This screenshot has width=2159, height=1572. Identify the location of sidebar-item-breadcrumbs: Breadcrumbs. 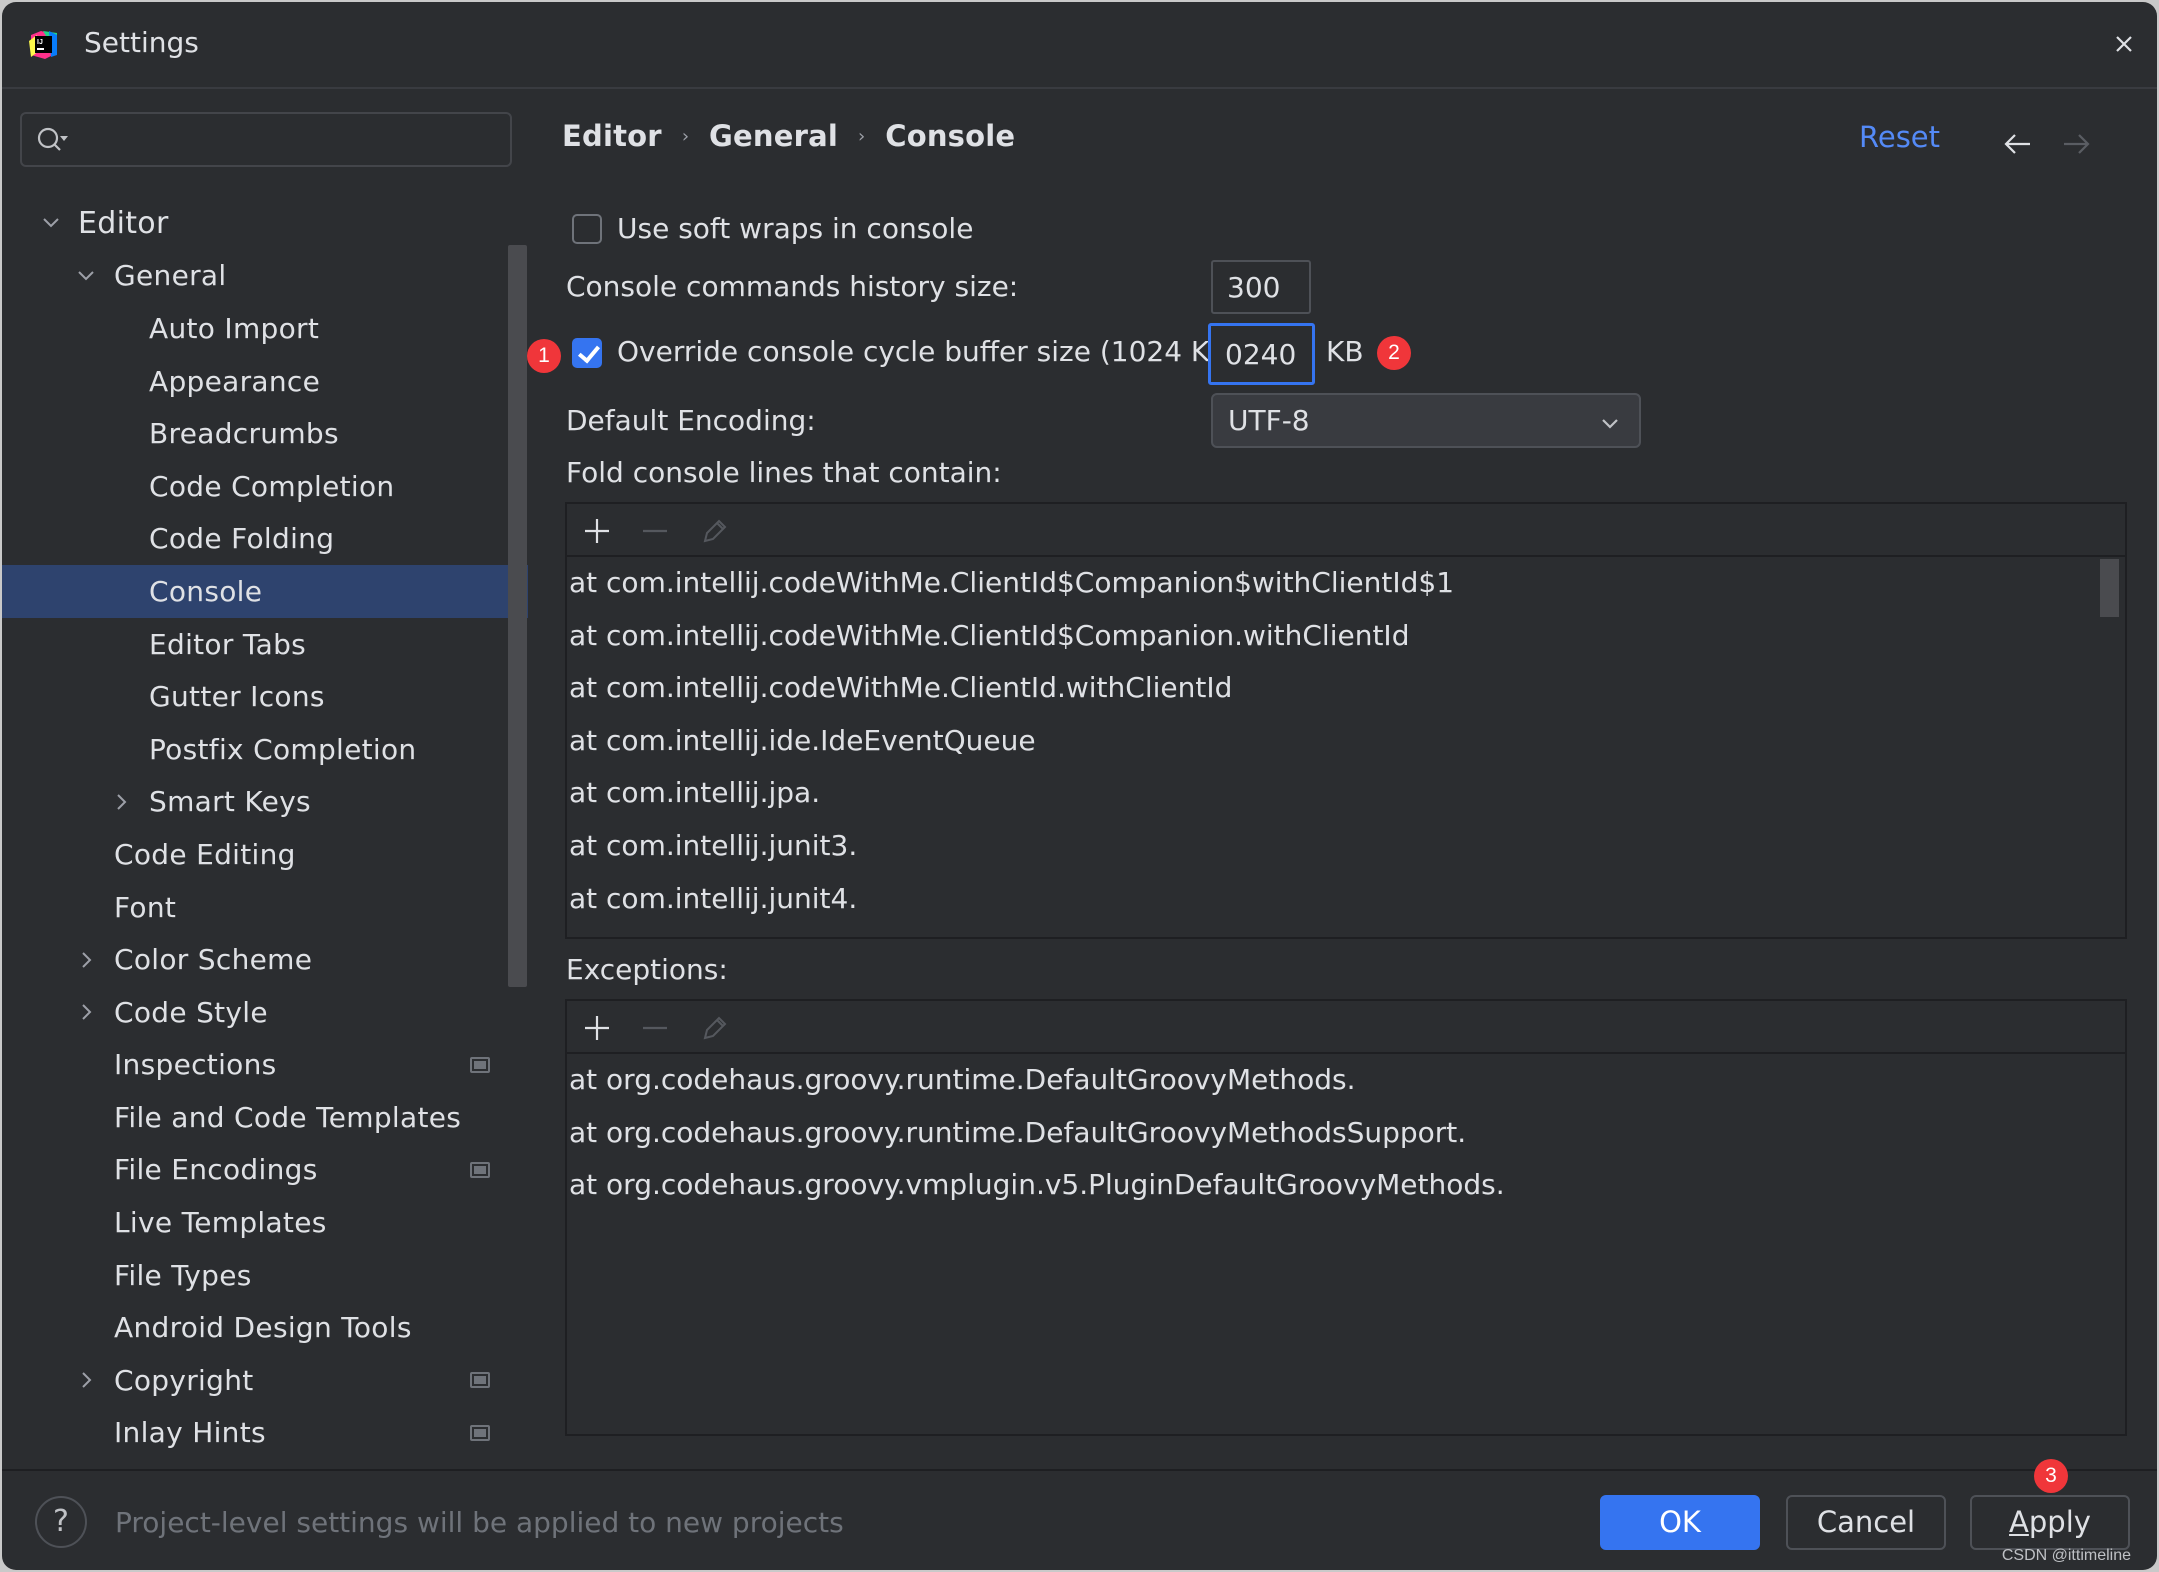
(265, 433).